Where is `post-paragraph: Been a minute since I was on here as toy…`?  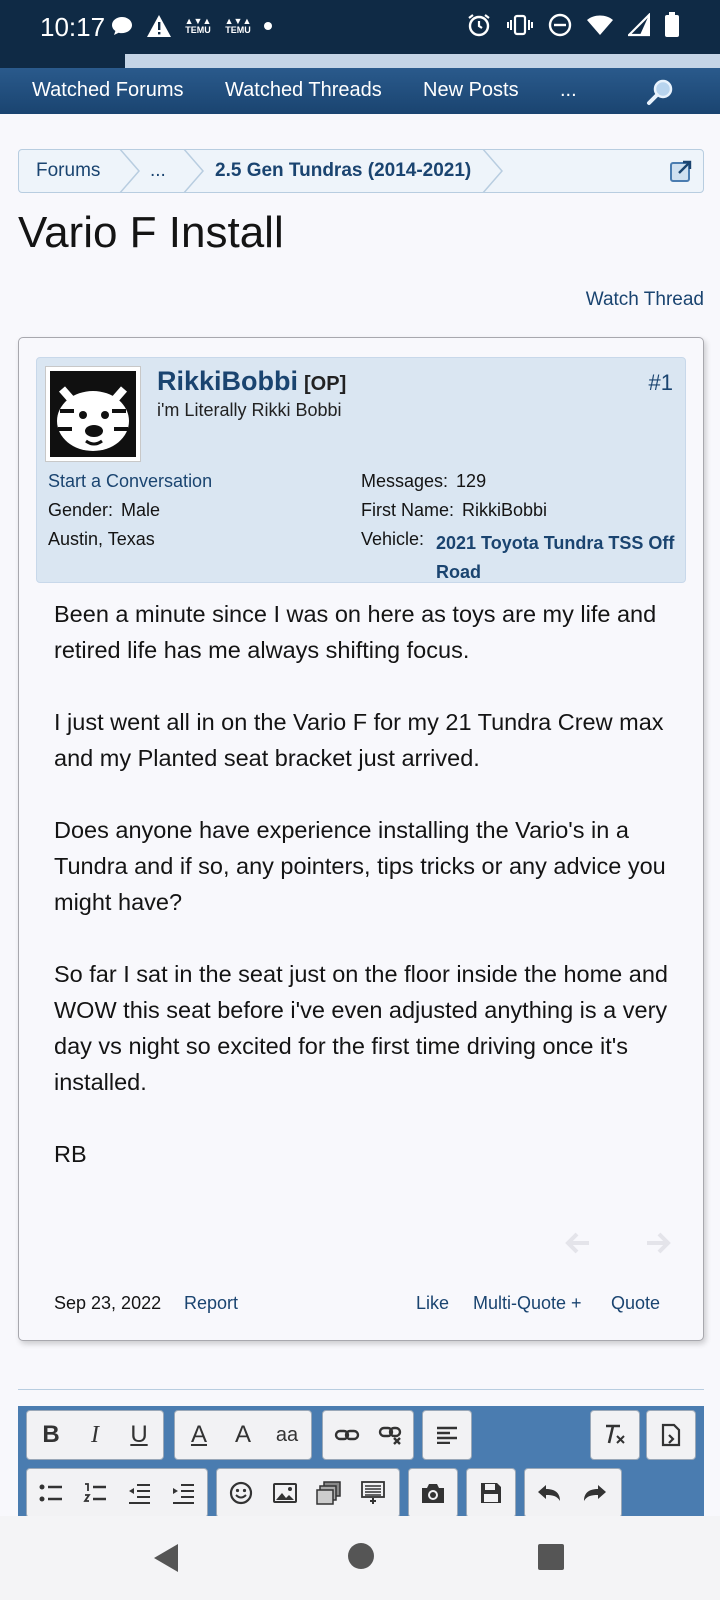 post-paragraph: Been a minute since I was on here as toy… is located at coordinates (355, 632).